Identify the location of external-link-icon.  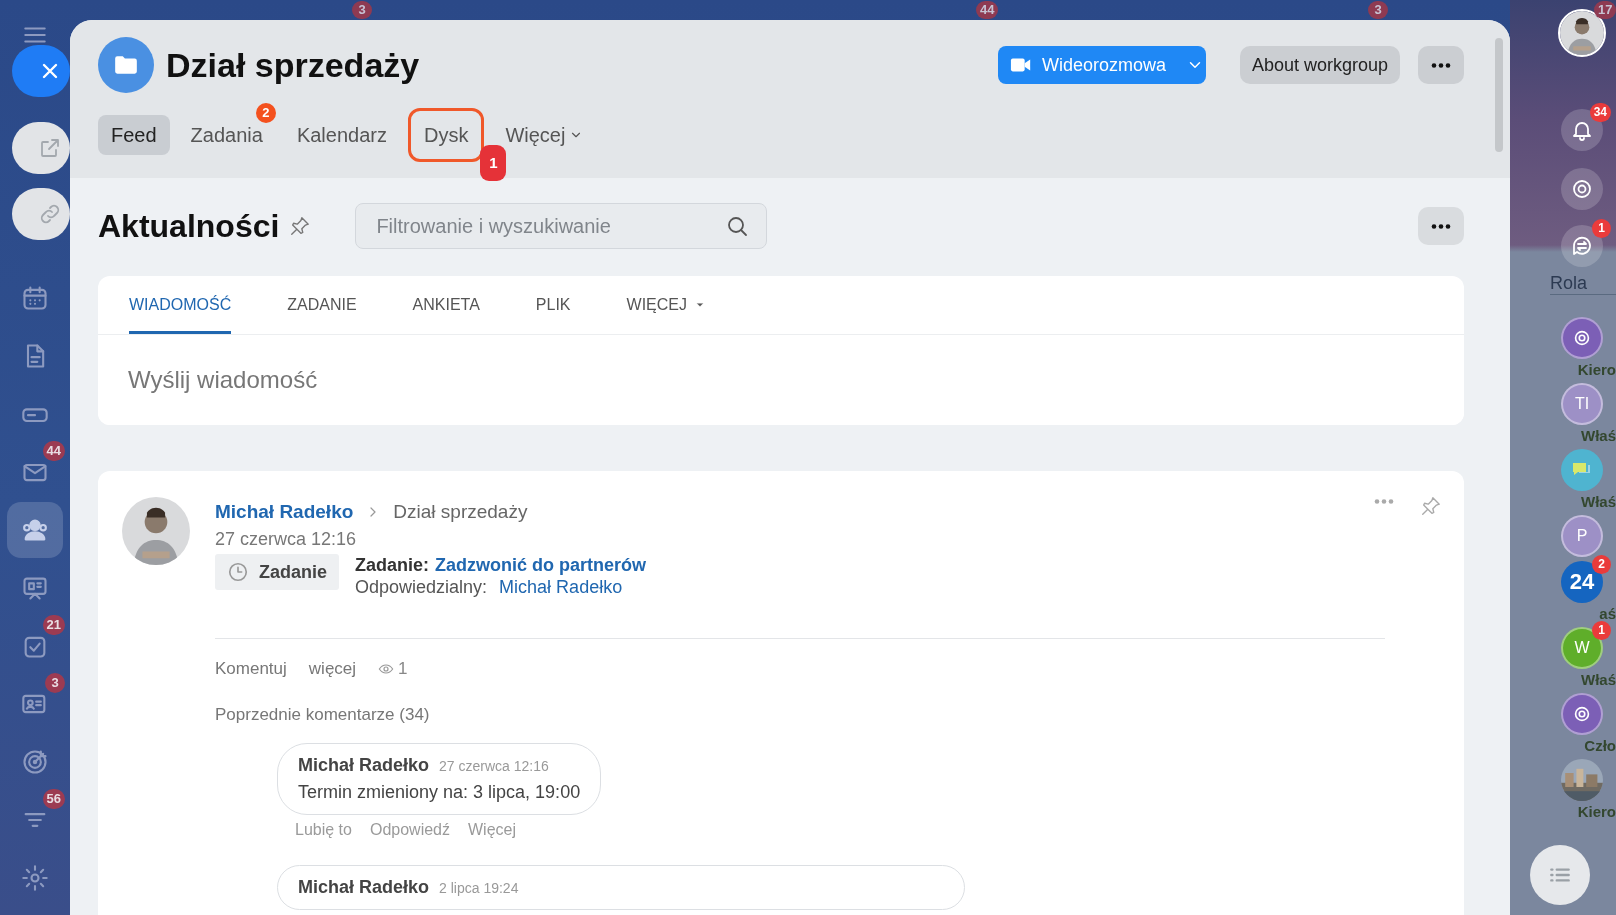
(50, 148).